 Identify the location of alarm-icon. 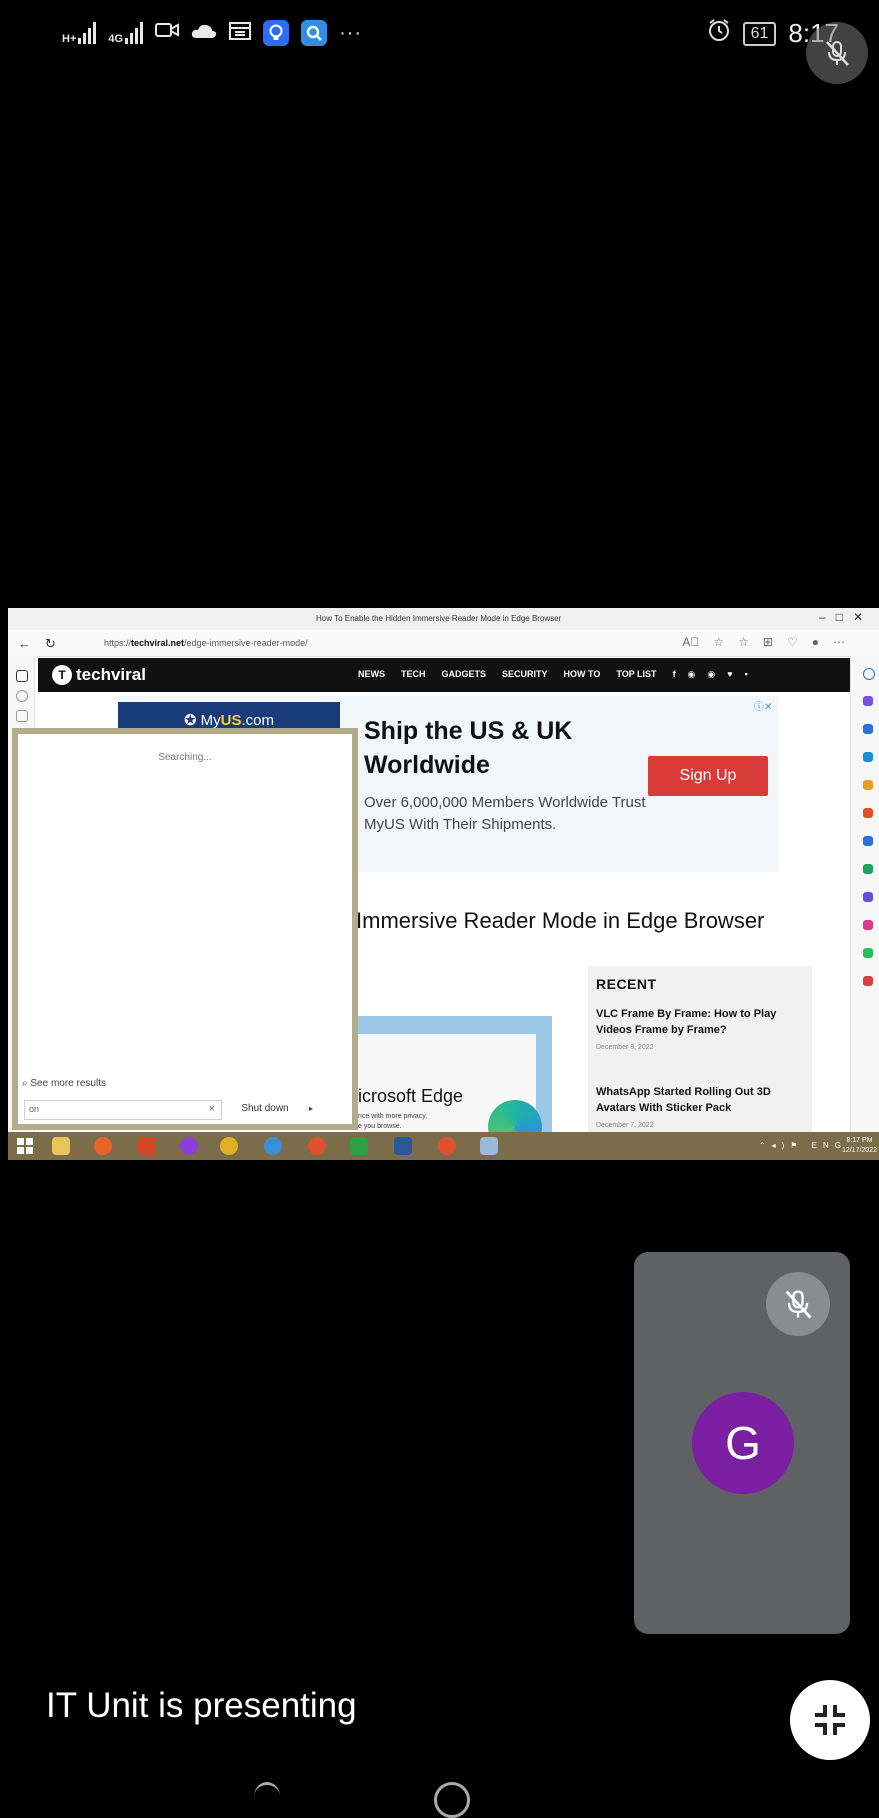
(719, 33).